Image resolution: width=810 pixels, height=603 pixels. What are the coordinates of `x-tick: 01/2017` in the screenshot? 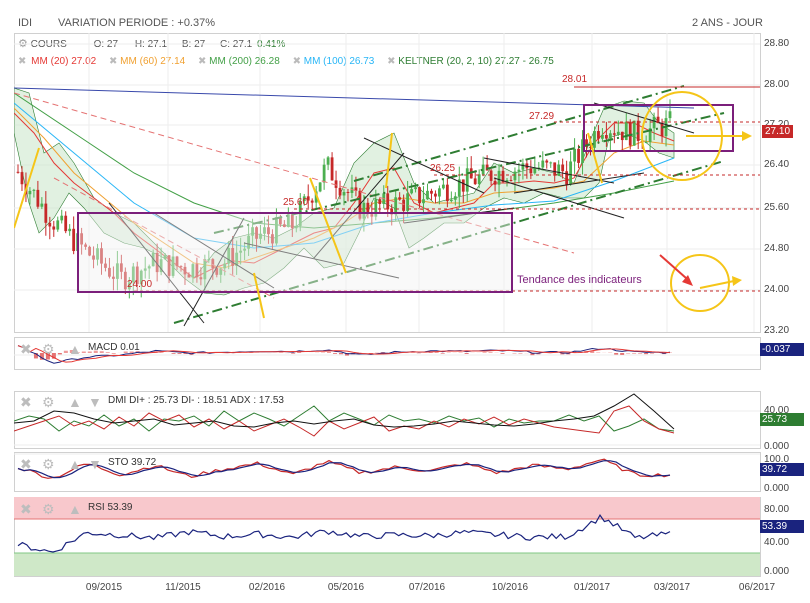 It's located at (592, 587).